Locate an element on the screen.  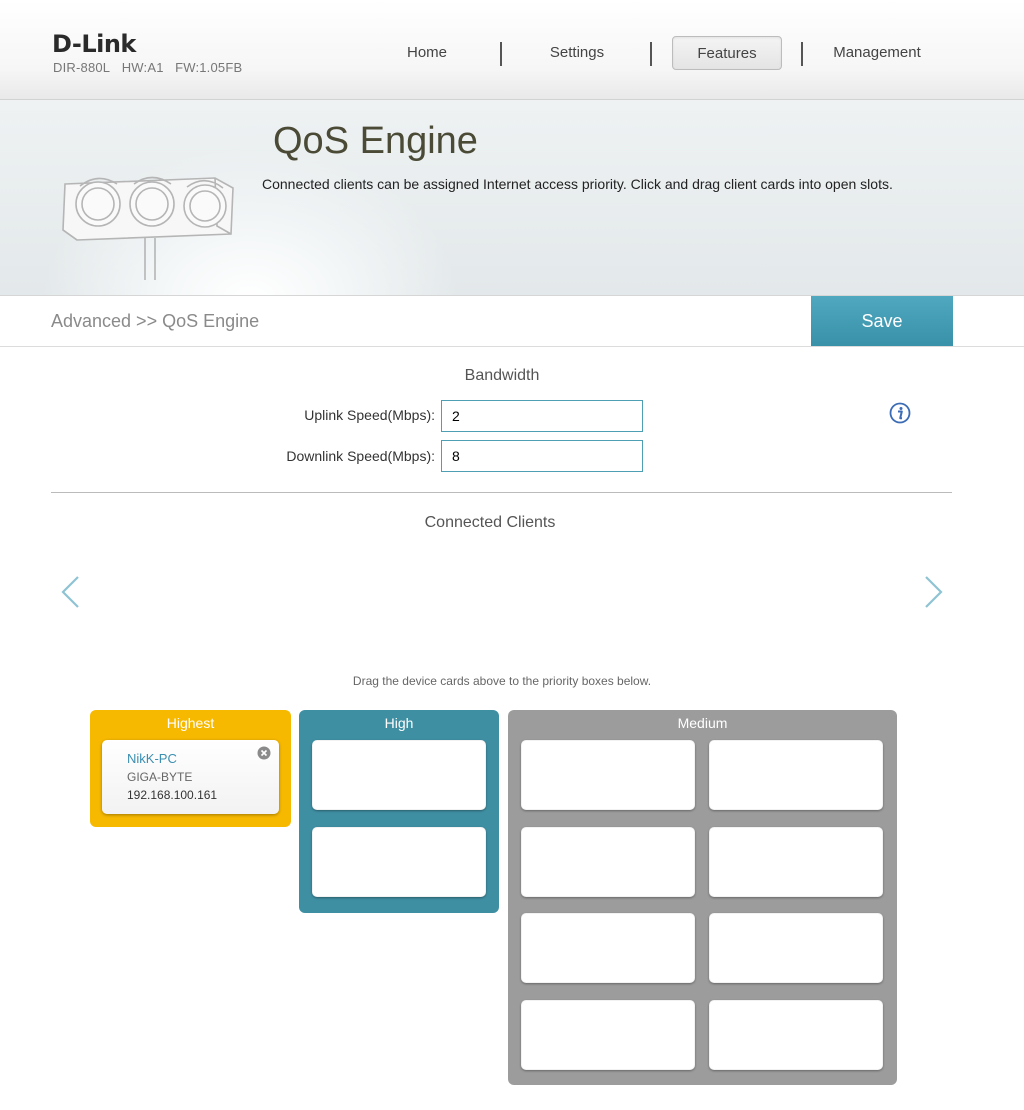
downlink-speed-input is located at coordinates (542, 456).